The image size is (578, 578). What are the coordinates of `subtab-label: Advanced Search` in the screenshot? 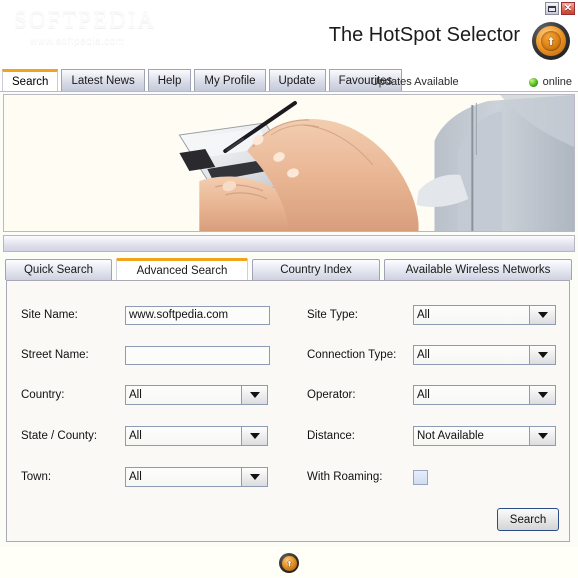 It's located at (182, 270).